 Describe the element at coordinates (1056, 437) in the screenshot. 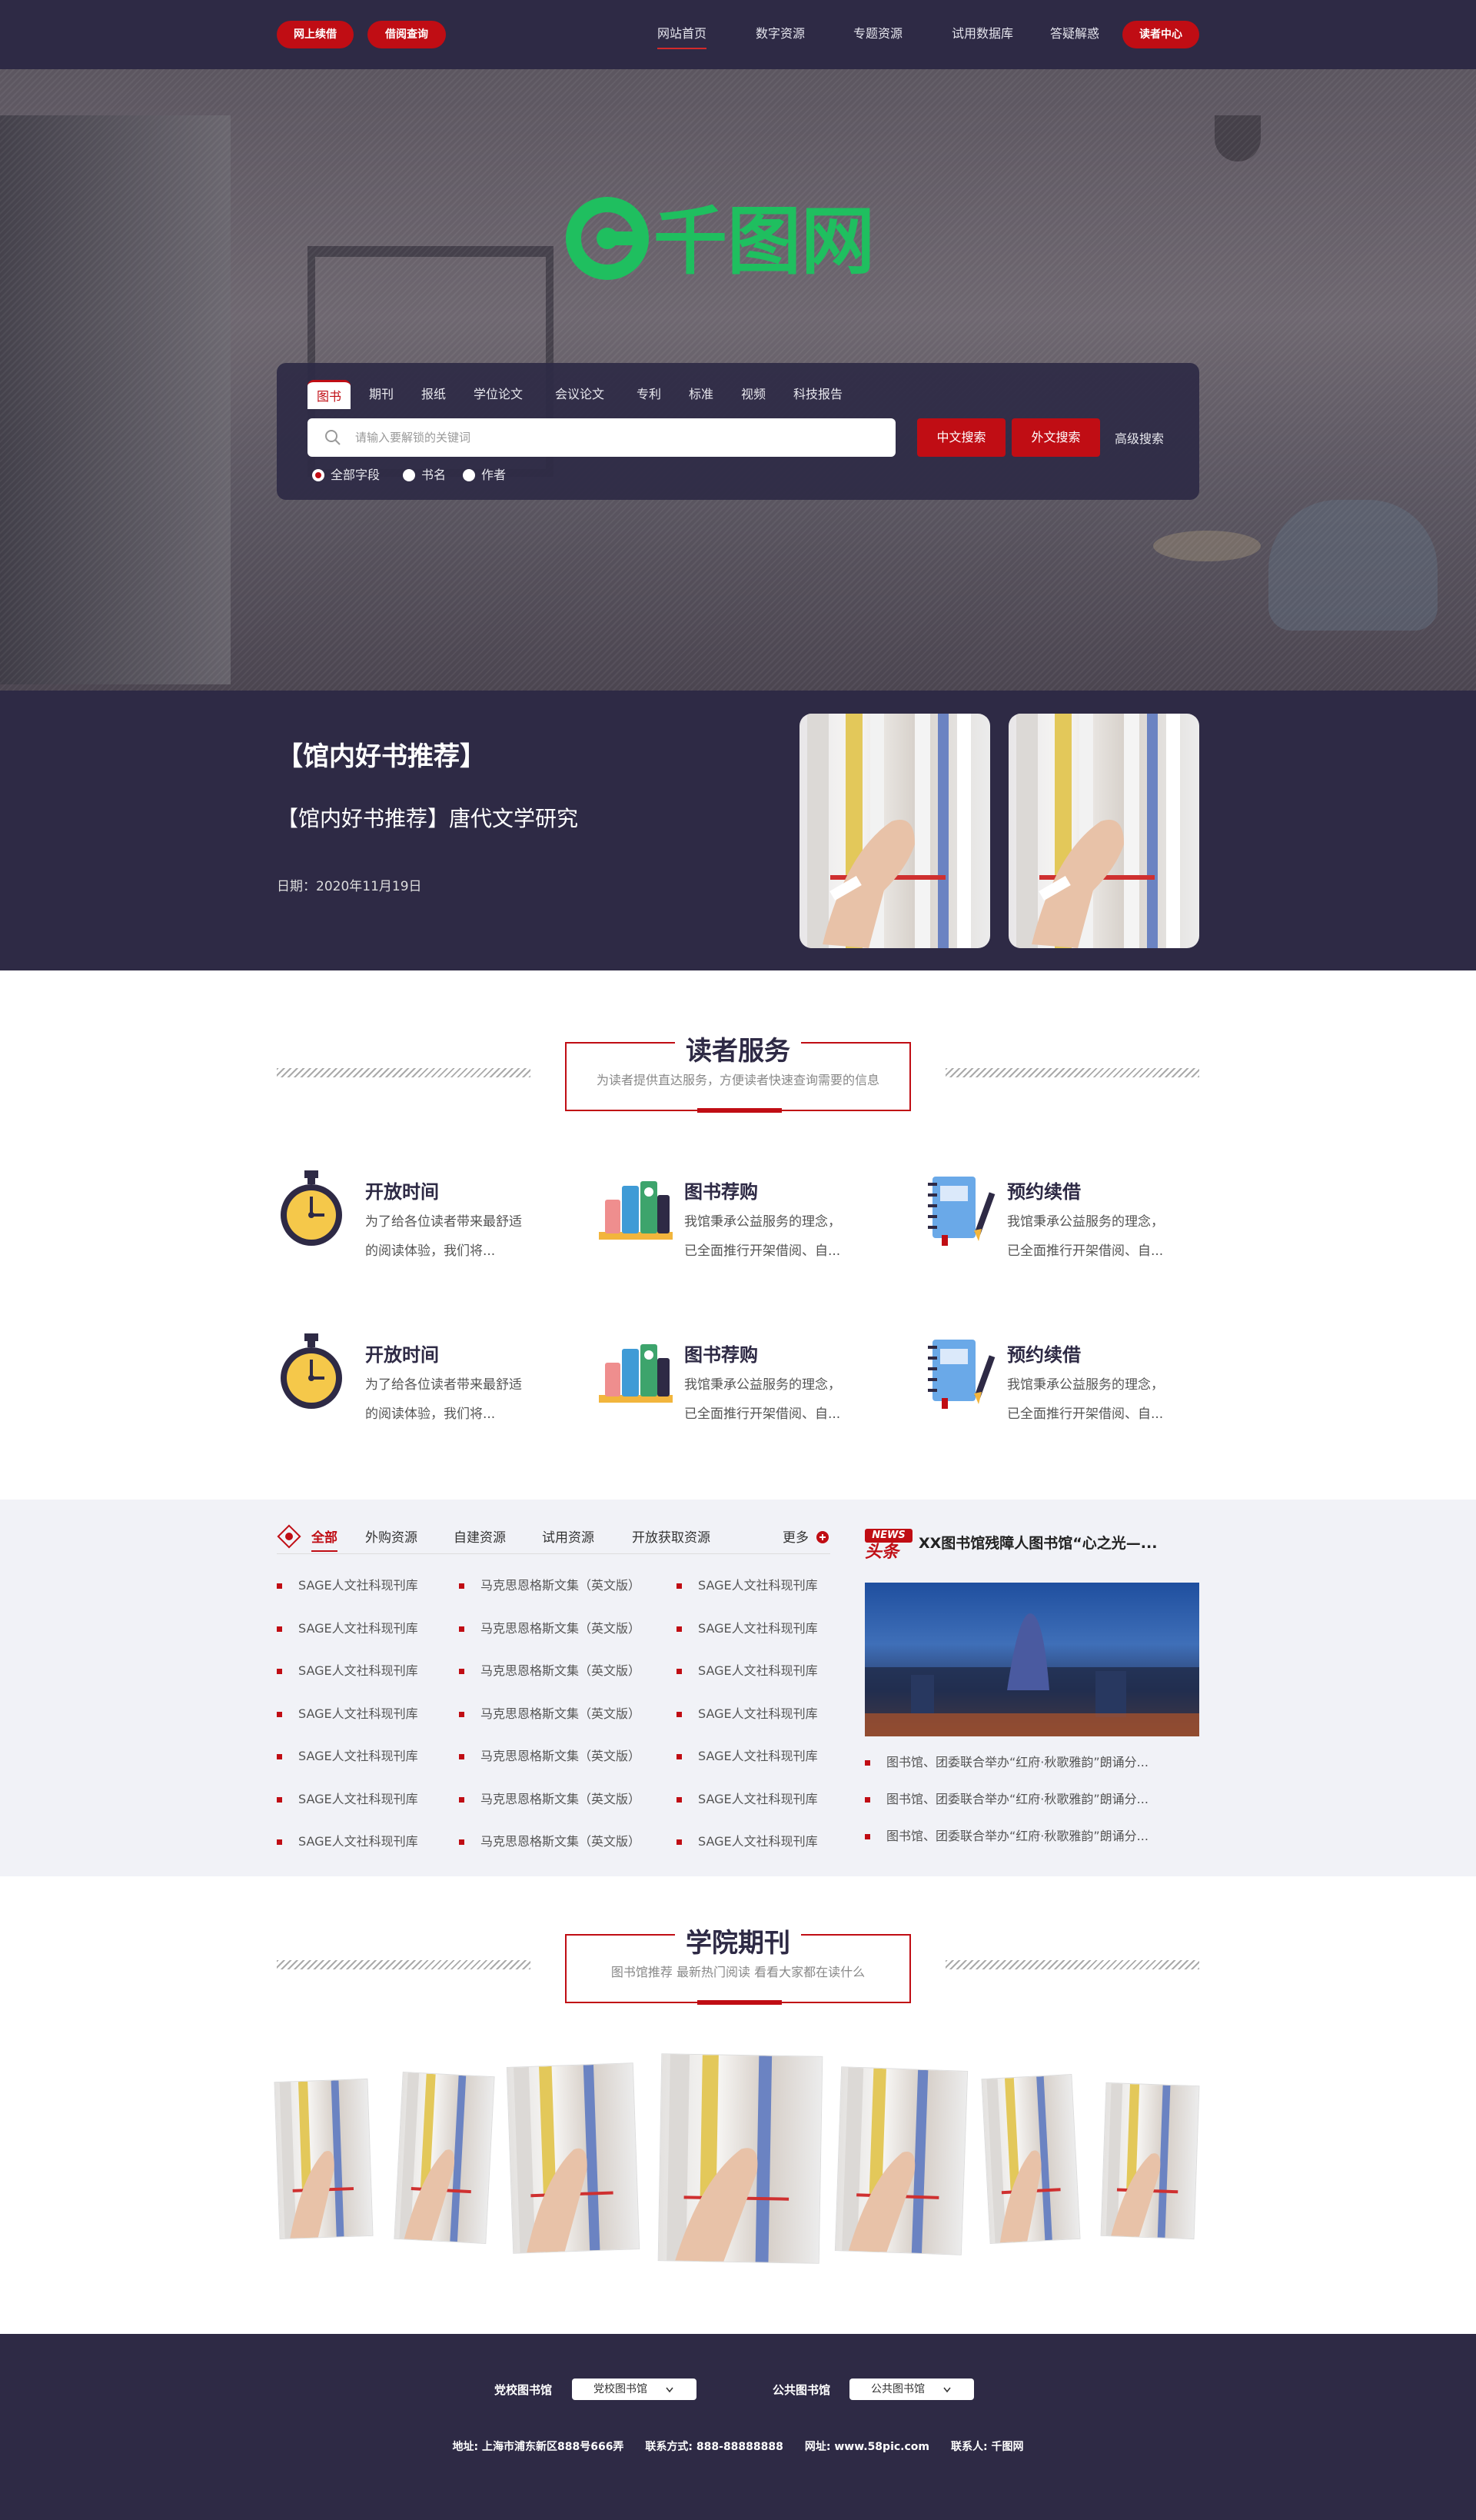

I see `foreign-search-button: 外文搜索` at that location.